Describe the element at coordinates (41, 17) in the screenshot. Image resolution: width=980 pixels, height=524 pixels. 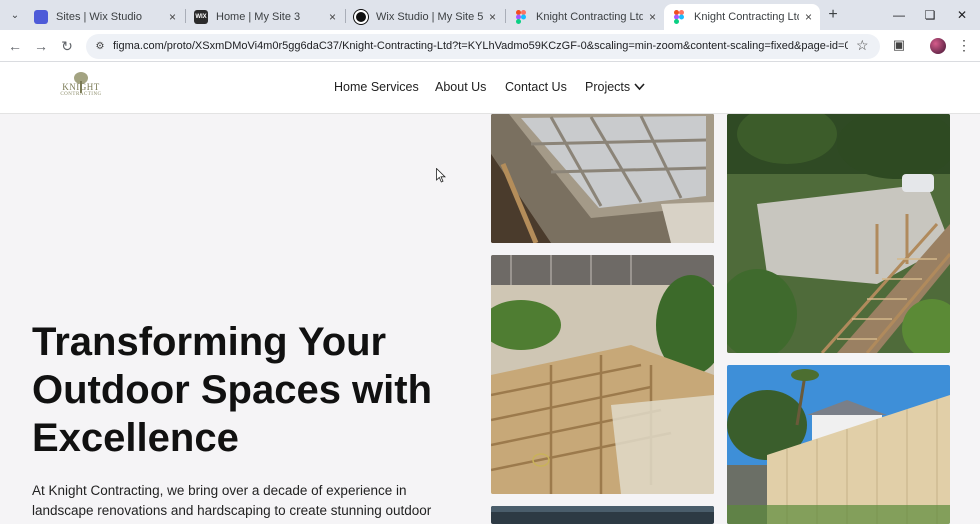
I see `wix-studio-sites-icon` at that location.